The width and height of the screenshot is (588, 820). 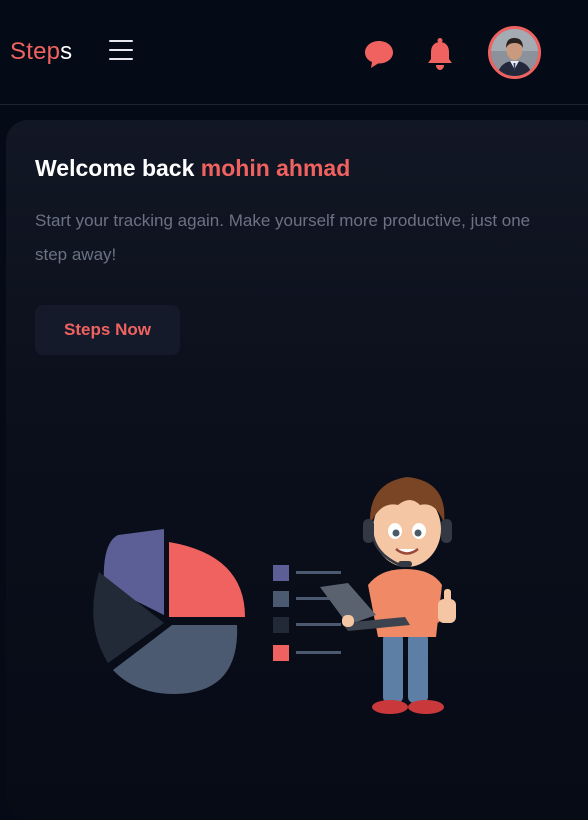 What do you see at coordinates (275, 168) in the screenshot?
I see `user-name: mohin ahmad` at bounding box center [275, 168].